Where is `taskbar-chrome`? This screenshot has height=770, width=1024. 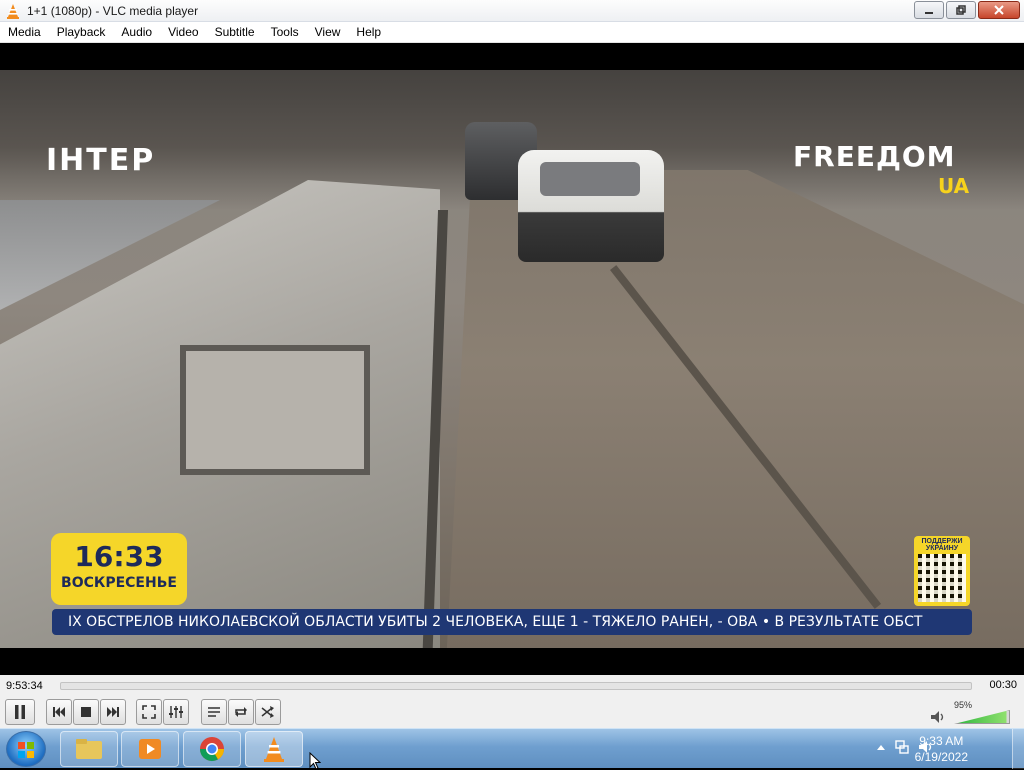 taskbar-chrome is located at coordinates (212, 749).